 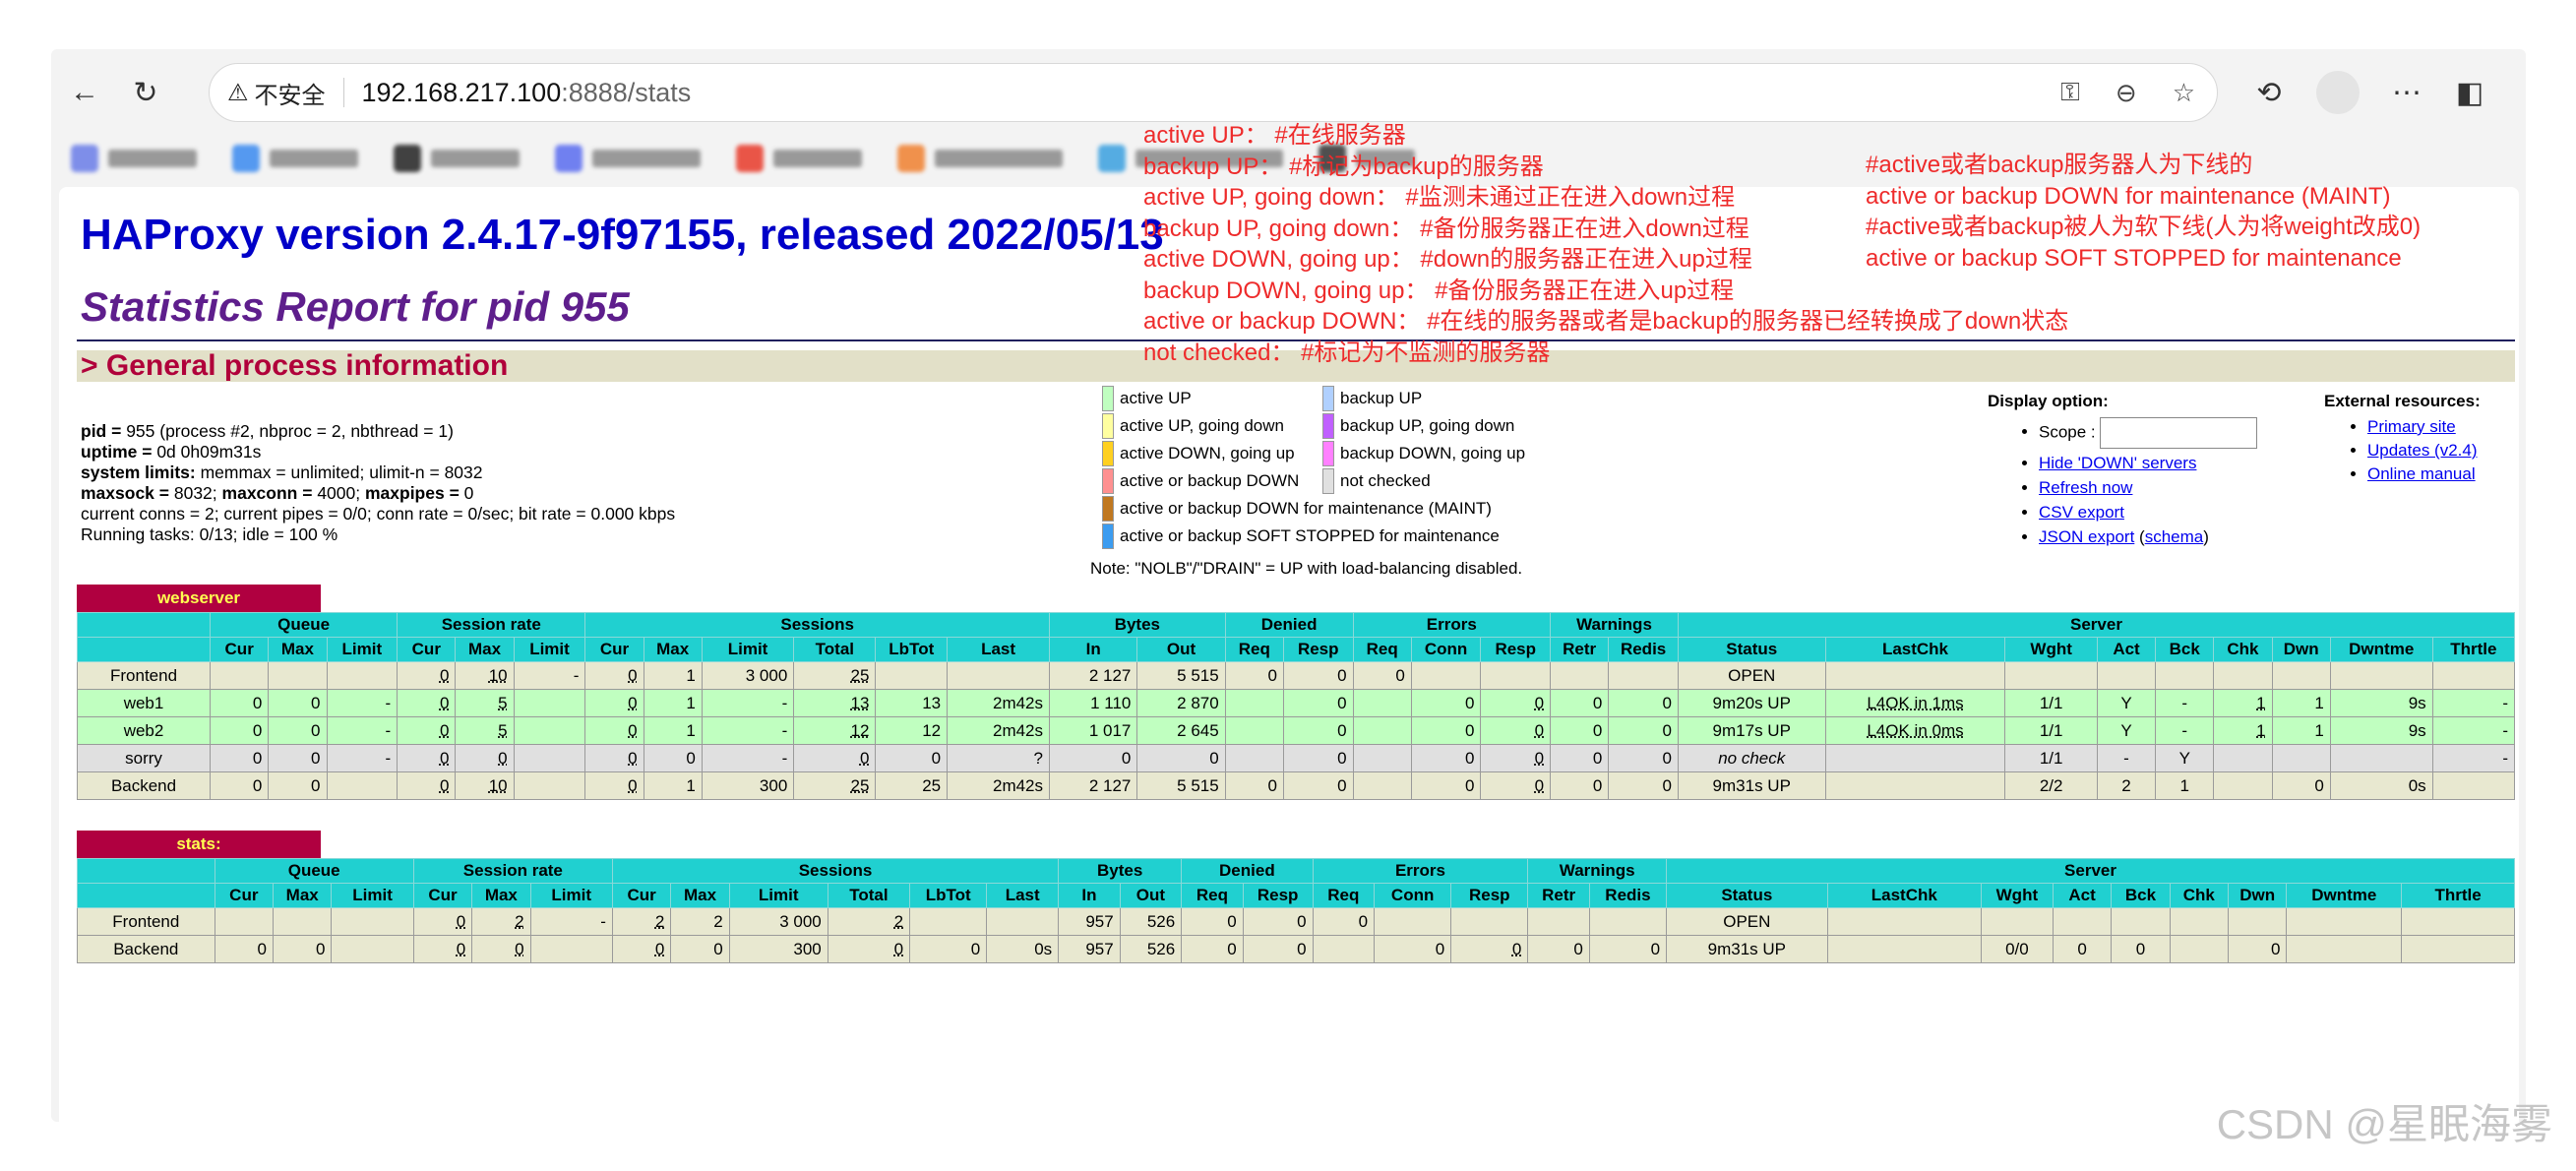 What do you see at coordinates (1120, 871) in the screenshot?
I see `header-bytes: Bytes` at bounding box center [1120, 871].